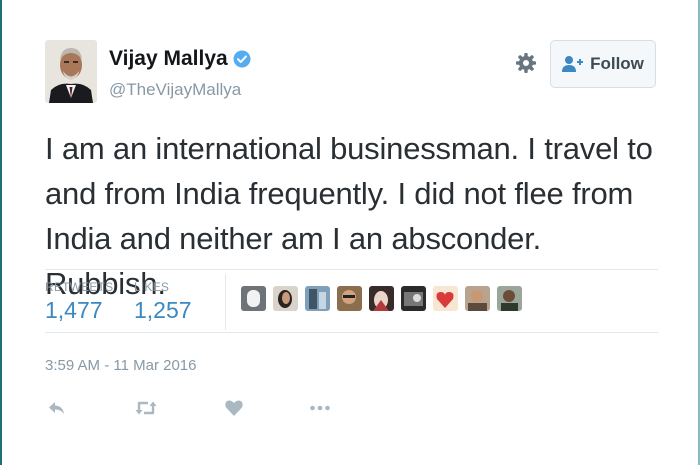  I want to click on retweets-count: 1,477, so click(74, 310).